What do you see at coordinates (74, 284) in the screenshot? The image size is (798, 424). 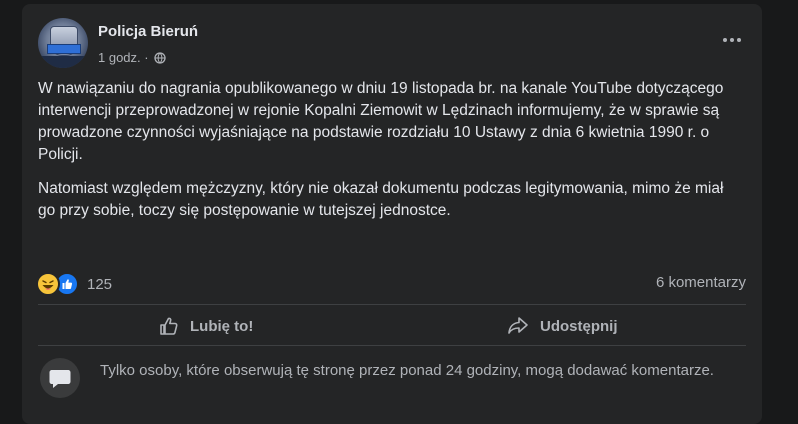 I see `reactions-summary: 125` at bounding box center [74, 284].